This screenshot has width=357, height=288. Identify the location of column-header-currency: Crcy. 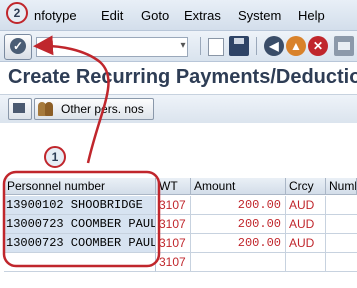
(306, 186).